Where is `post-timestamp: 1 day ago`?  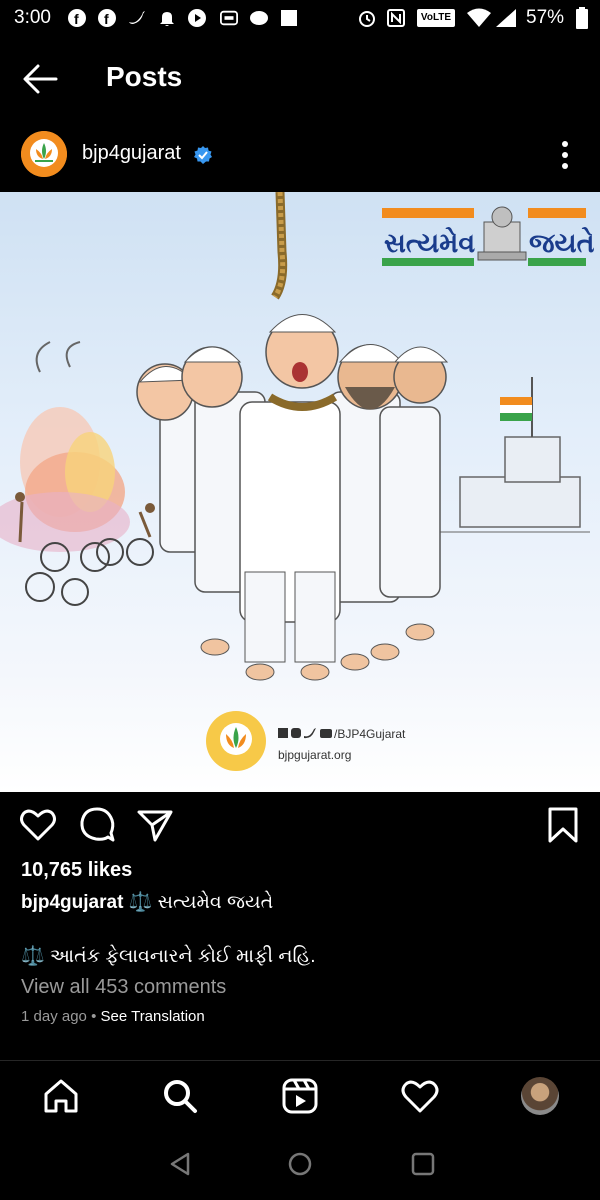
post-timestamp: 1 day ago is located at coordinates (54, 1016).